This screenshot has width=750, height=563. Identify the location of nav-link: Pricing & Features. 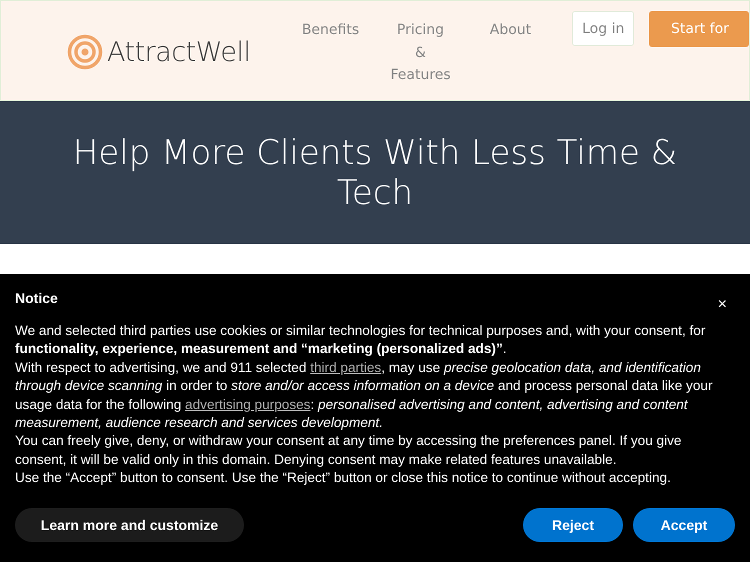
(420, 52).